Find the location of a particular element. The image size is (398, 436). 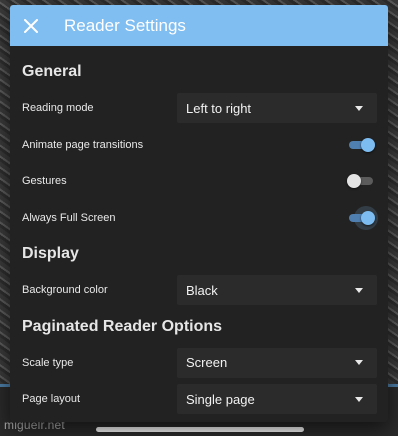

setting-reading-mode: Reading mode Left to right is located at coordinates (199, 108).